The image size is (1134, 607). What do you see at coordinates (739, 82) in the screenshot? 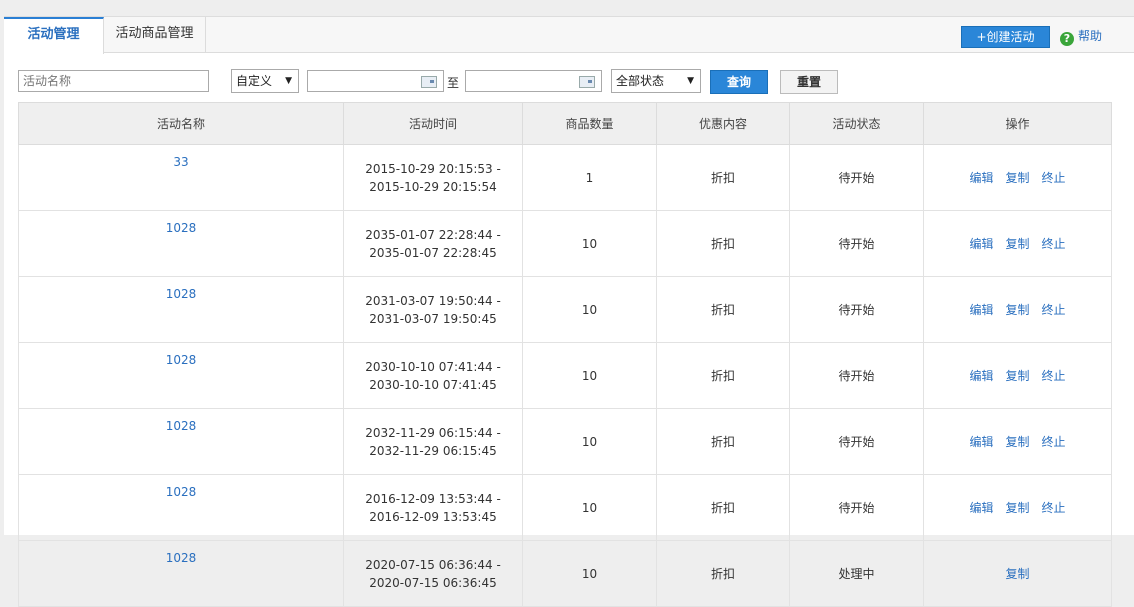
I see `query-button: 查询` at bounding box center [739, 82].